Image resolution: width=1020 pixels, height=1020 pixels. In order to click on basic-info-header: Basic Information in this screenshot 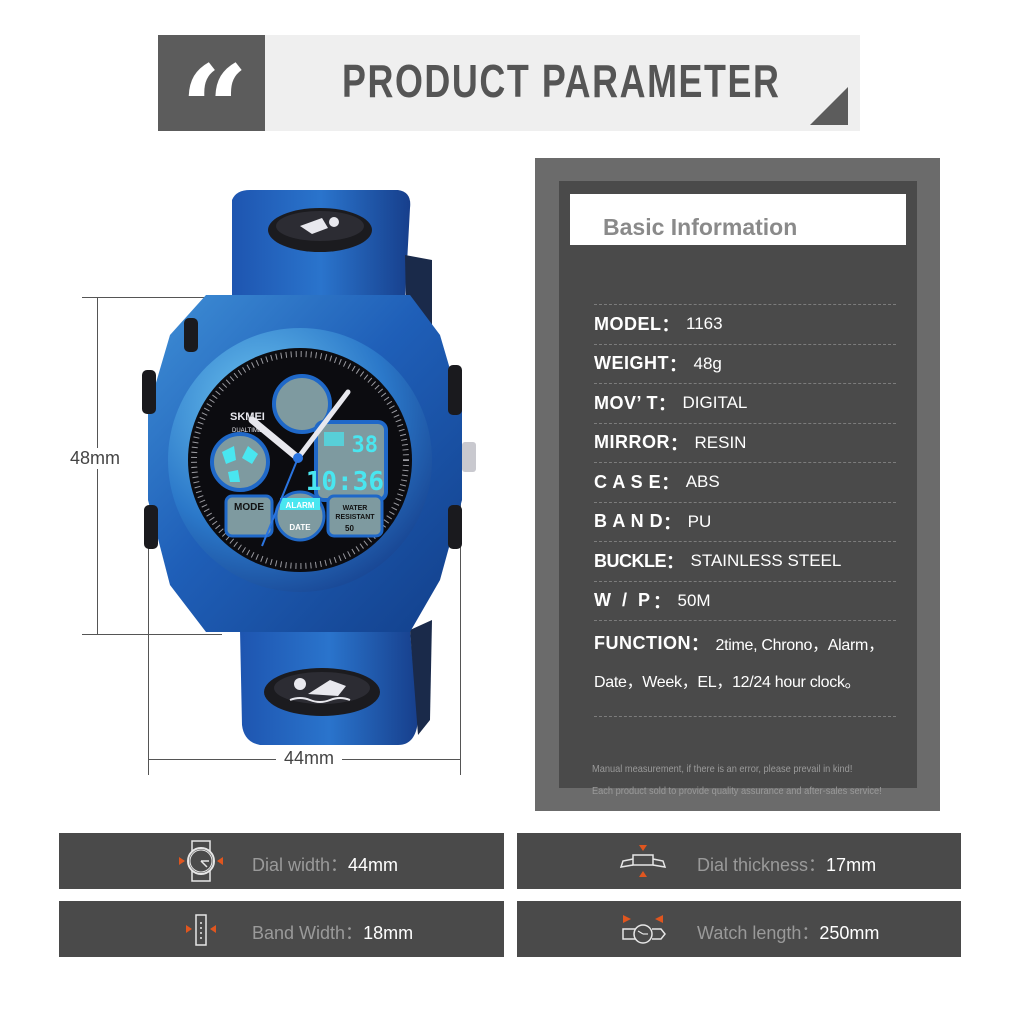, I will do `click(738, 219)`.